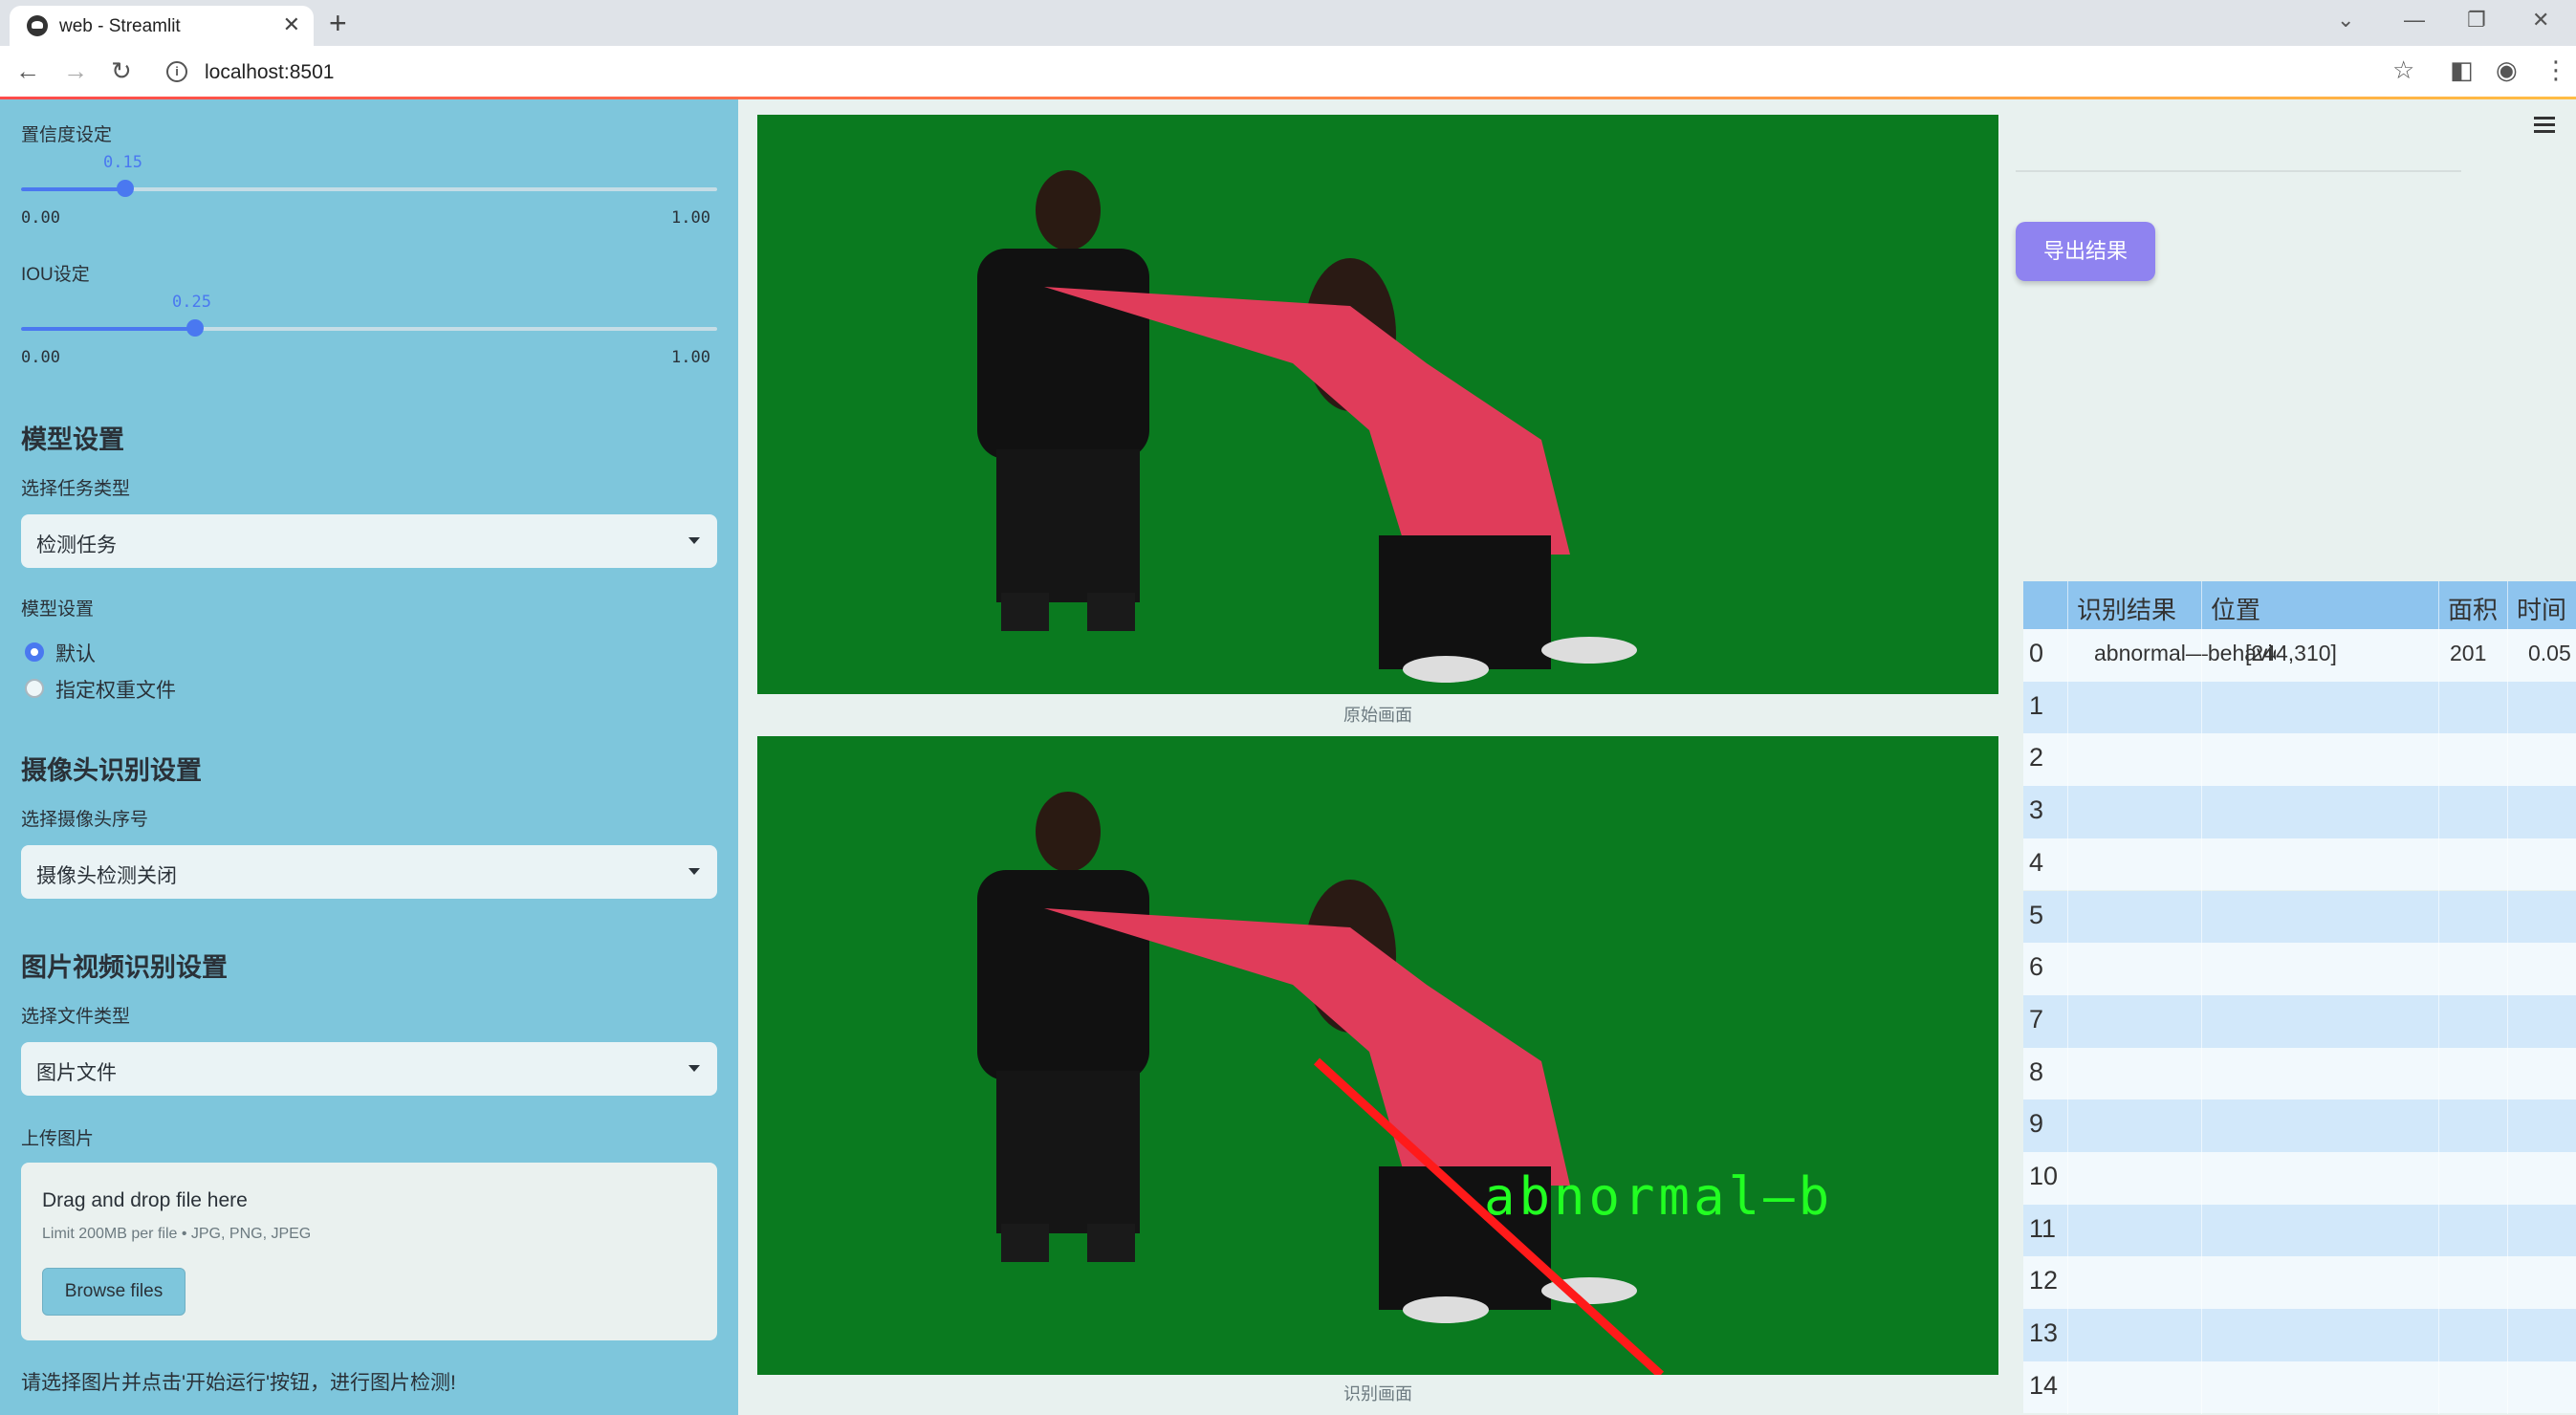 This screenshot has height=1415, width=2576. What do you see at coordinates (108, 329) in the screenshot?
I see `iou-slider-fill` at bounding box center [108, 329].